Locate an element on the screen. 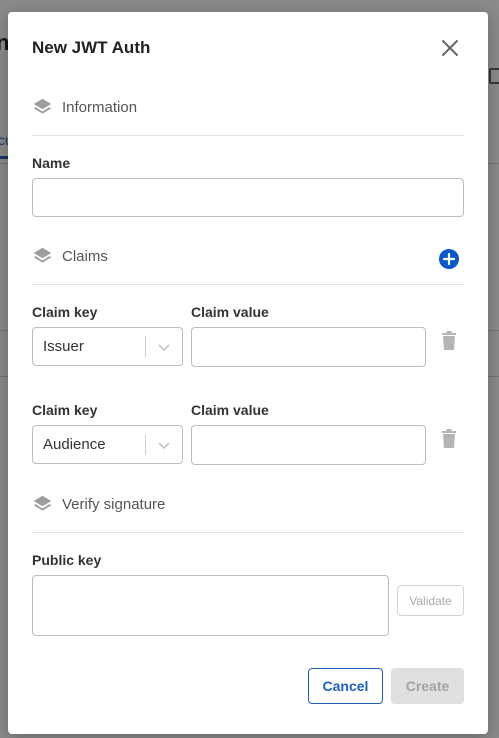 The height and width of the screenshot is (738, 499). dialog-title: New JWT Auth is located at coordinates (91, 47).